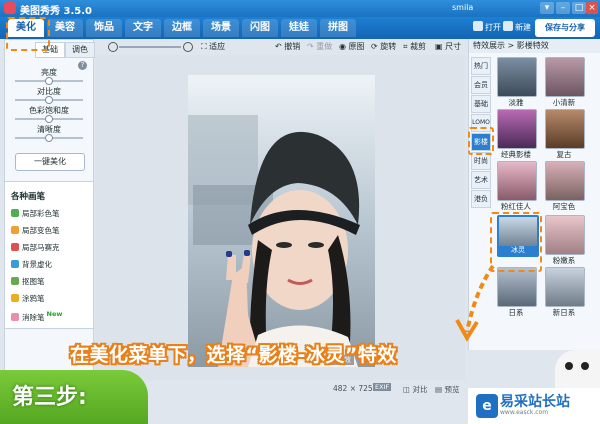 The image size is (600, 424). I want to click on zoom-in-icon, so click(188, 47).